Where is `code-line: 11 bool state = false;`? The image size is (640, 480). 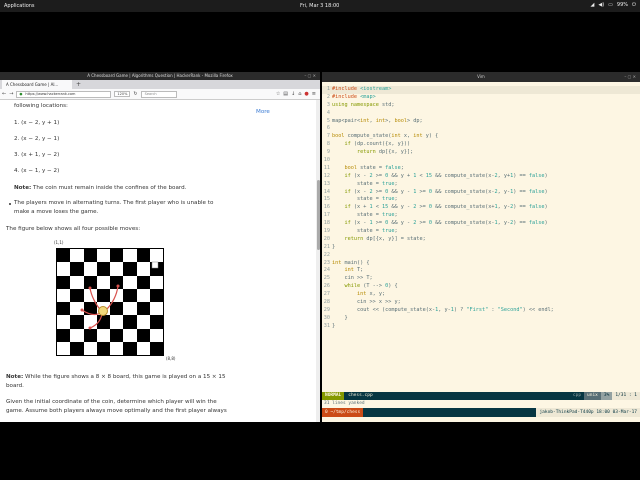 code-line: 11 bool state = false; is located at coordinates (481, 169).